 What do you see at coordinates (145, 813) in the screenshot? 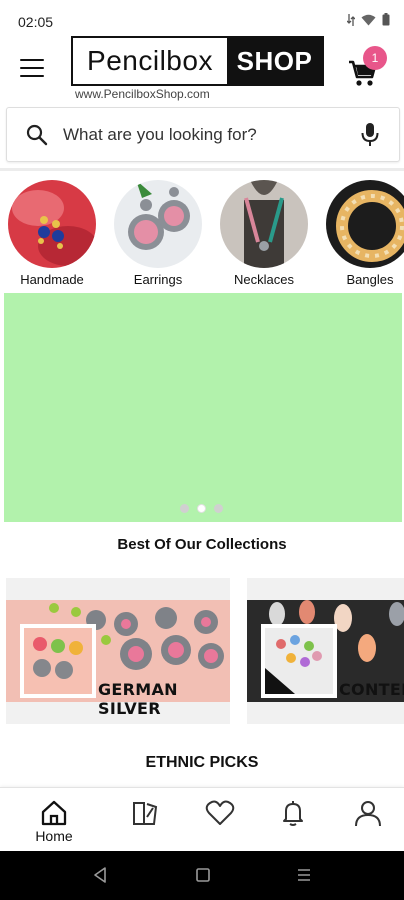
I see `catalog-icon` at bounding box center [145, 813].